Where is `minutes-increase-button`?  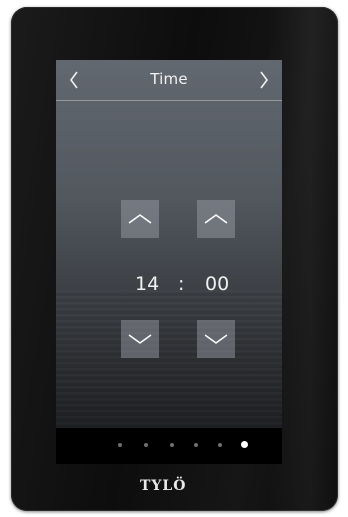
minutes-increase-button is located at coordinates (216, 219).